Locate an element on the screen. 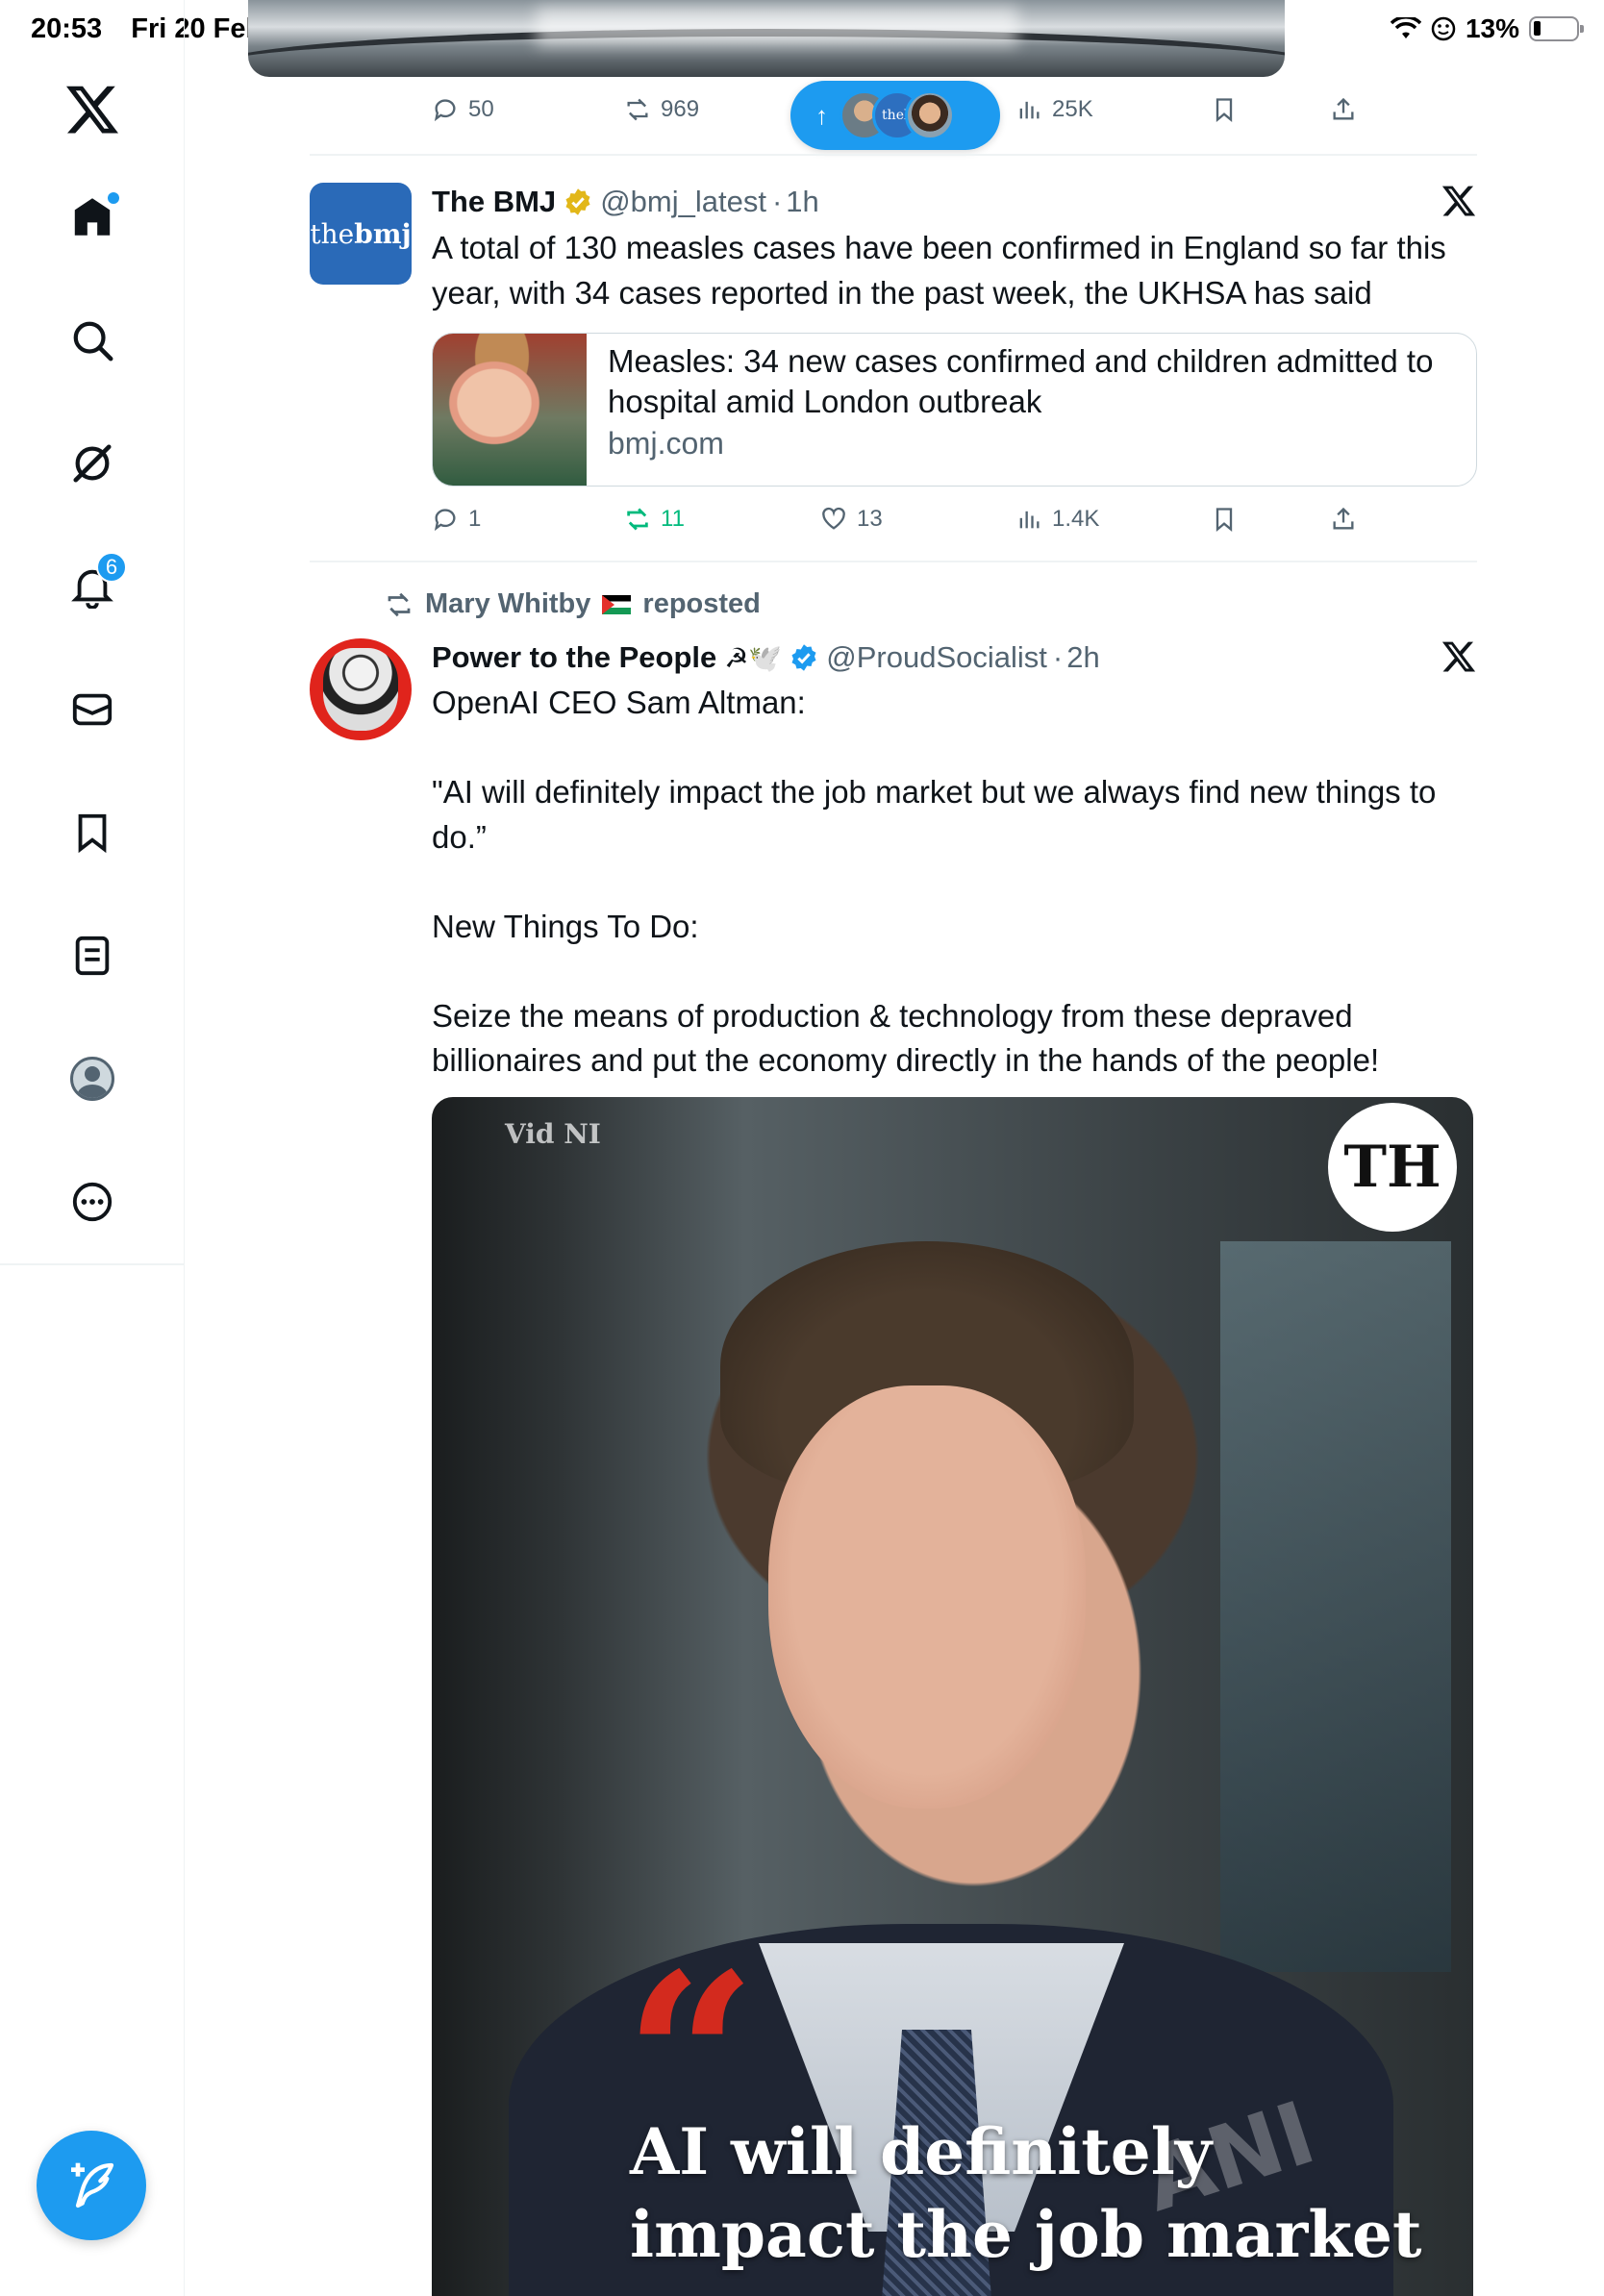 Image resolution: width=1604 pixels, height=2296 pixels. reply-button: 50 is located at coordinates (463, 109).